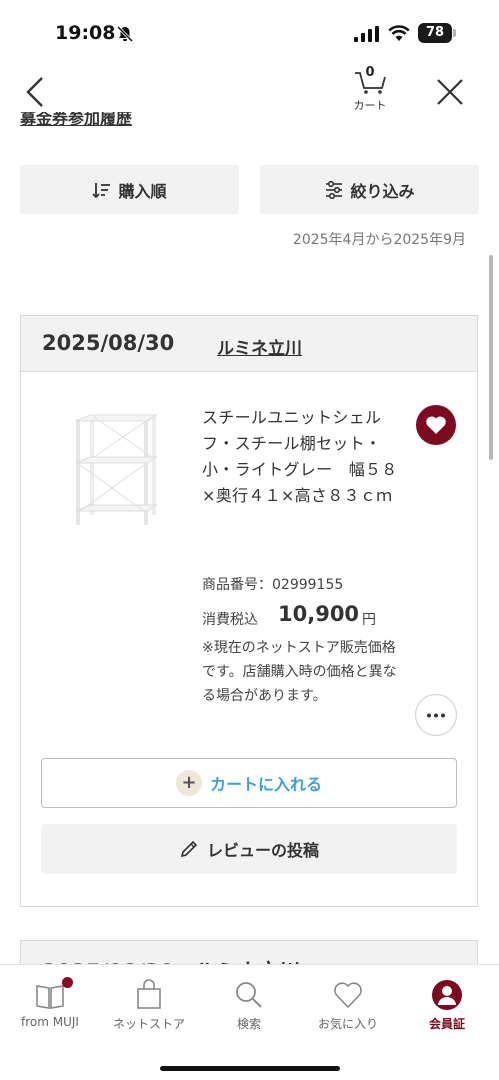  Describe the element at coordinates (299, 672) in the screenshot. I see `price-note: ※現在のネットストア販売価格です。店舗購入時の価格と異なる場合があります。` at that location.